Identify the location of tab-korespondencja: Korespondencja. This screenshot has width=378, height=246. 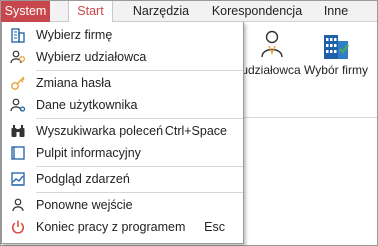
(257, 11).